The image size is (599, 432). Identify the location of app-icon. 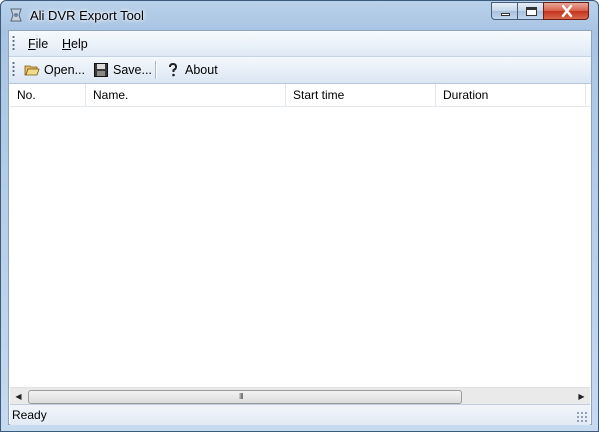
(16, 15).